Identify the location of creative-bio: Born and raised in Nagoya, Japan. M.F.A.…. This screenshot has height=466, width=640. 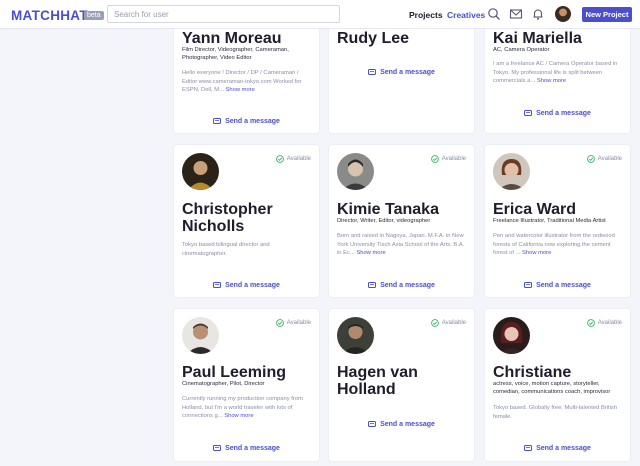
(401, 244).